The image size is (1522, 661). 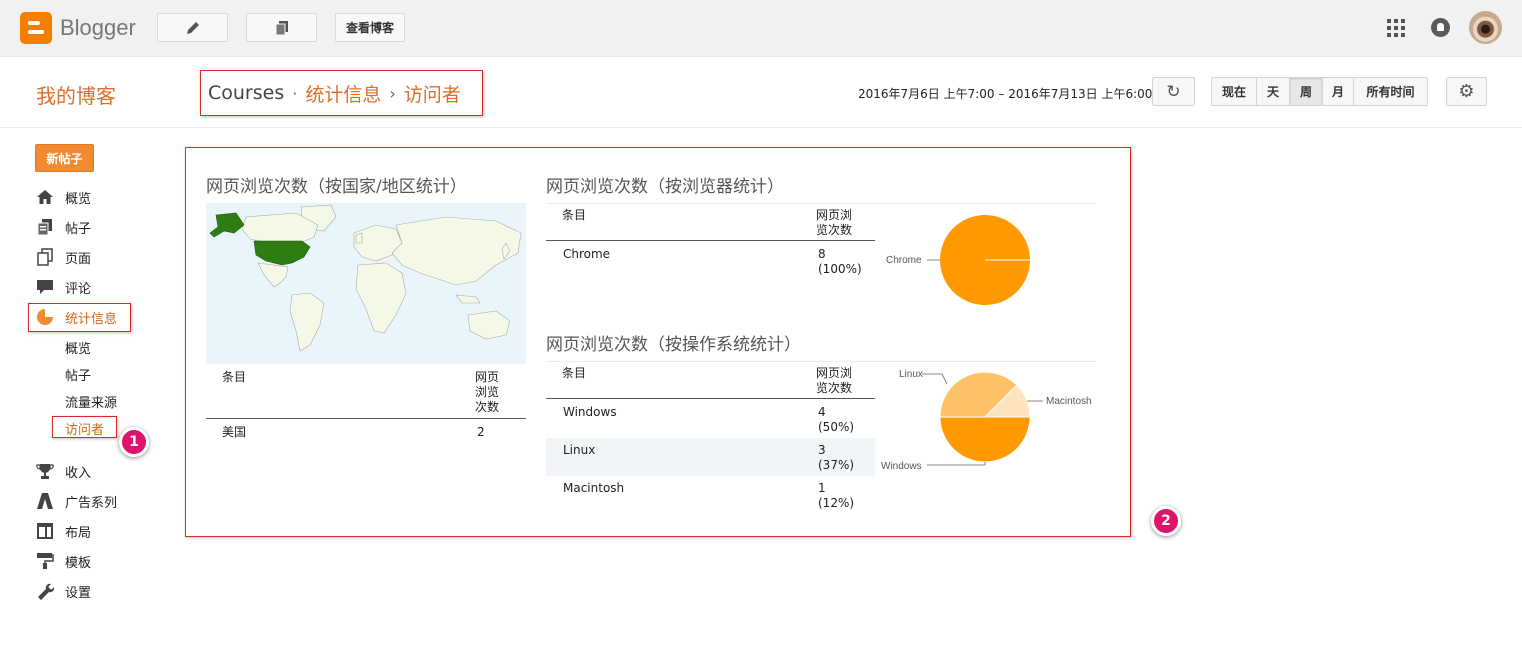 What do you see at coordinates (822, 488) in the screenshot?
I see `os-row-count: 1` at bounding box center [822, 488].